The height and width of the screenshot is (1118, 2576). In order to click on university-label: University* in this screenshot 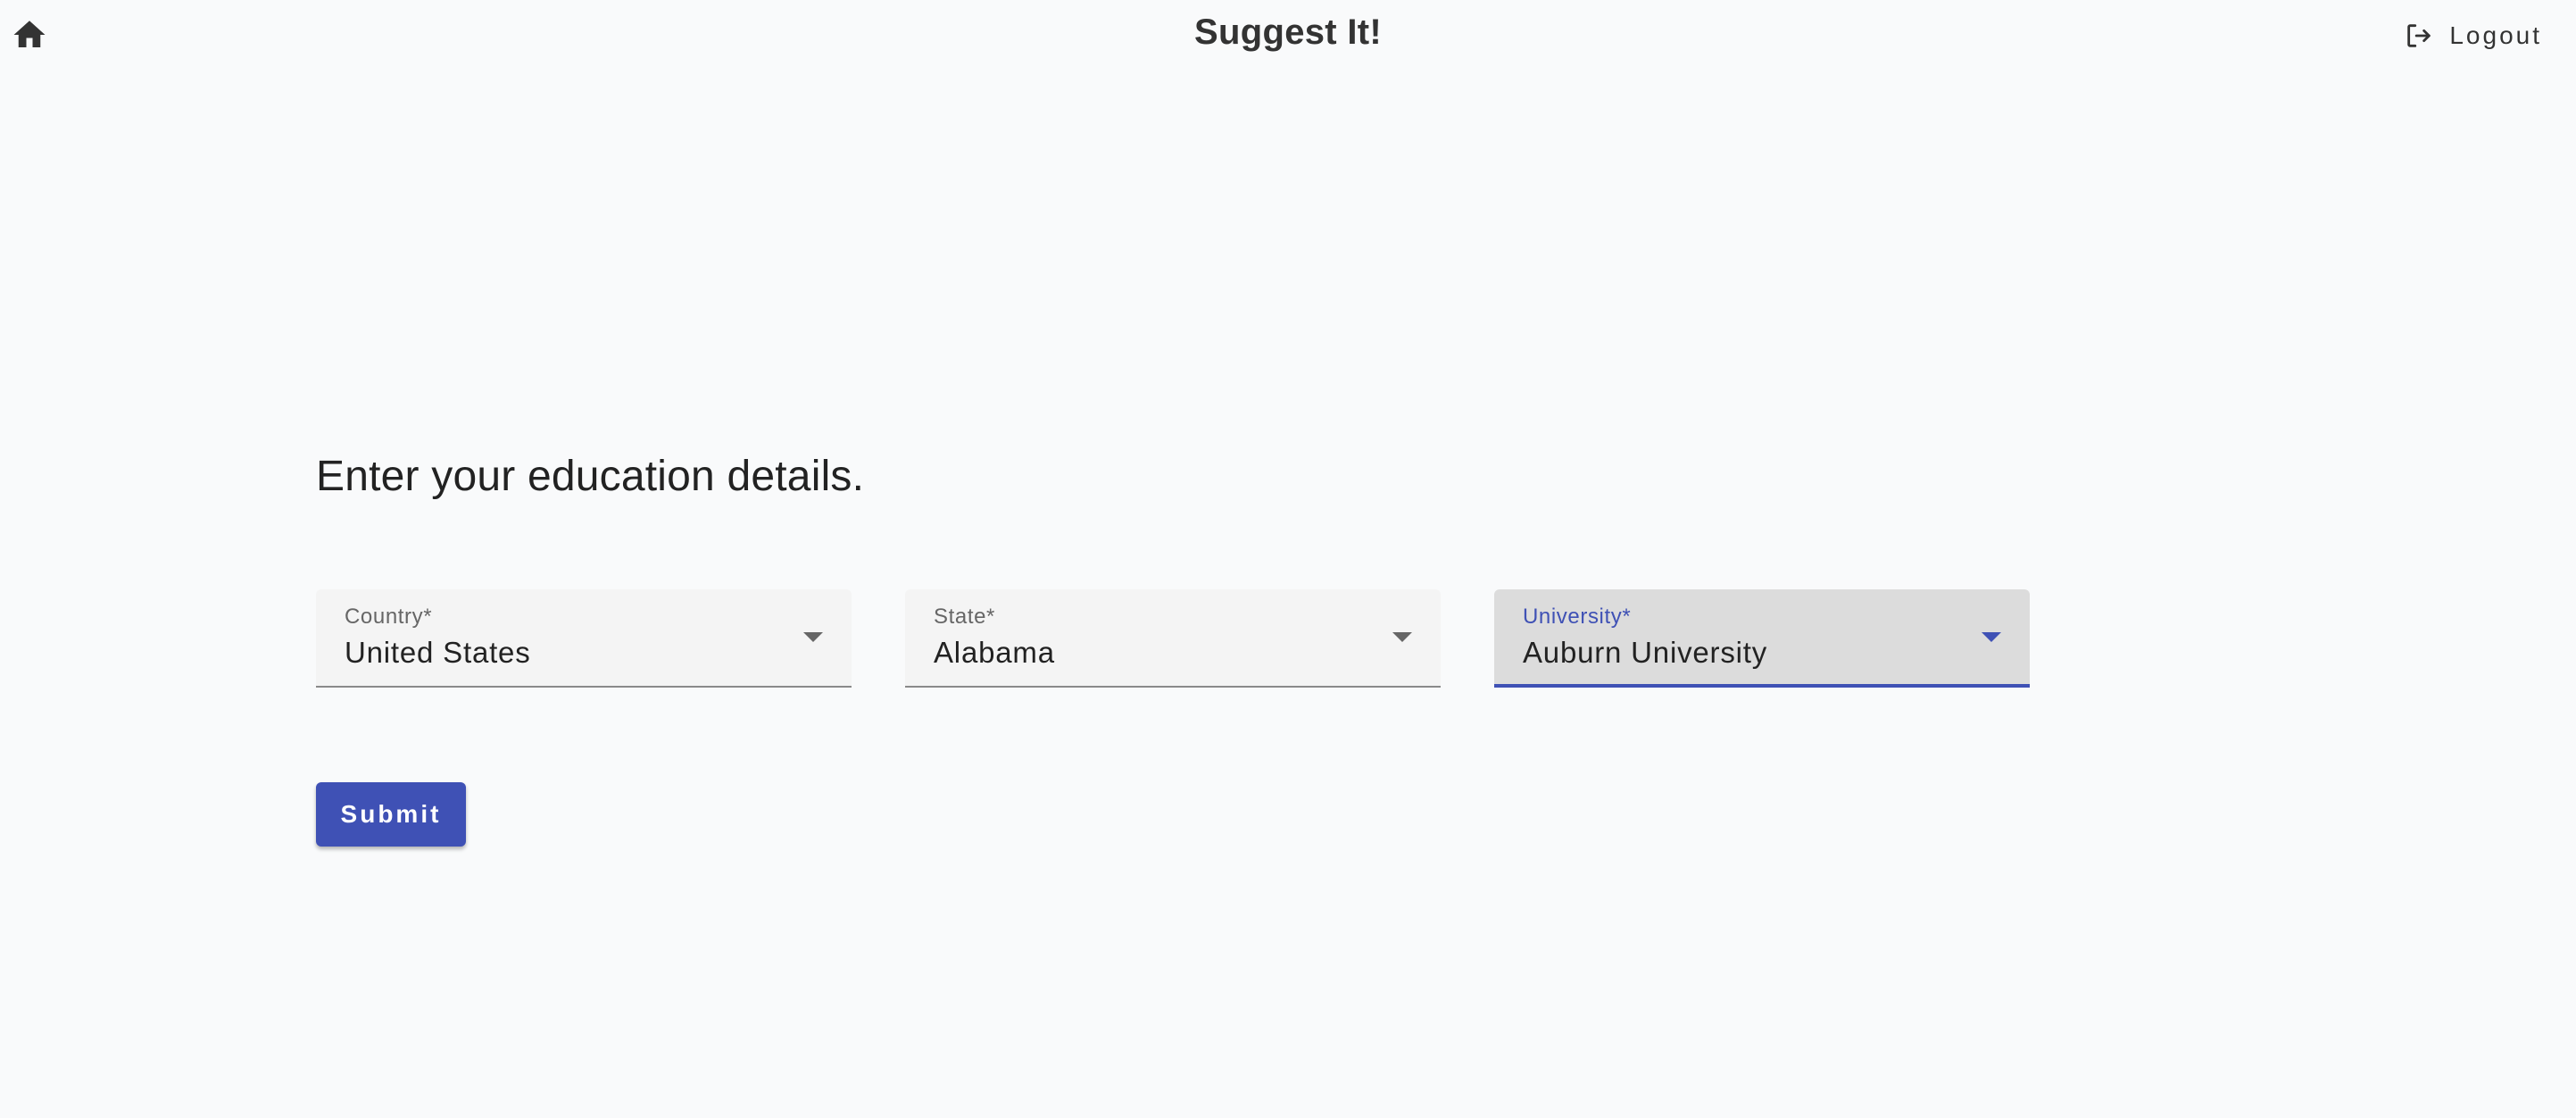, I will do `click(1578, 617)`.